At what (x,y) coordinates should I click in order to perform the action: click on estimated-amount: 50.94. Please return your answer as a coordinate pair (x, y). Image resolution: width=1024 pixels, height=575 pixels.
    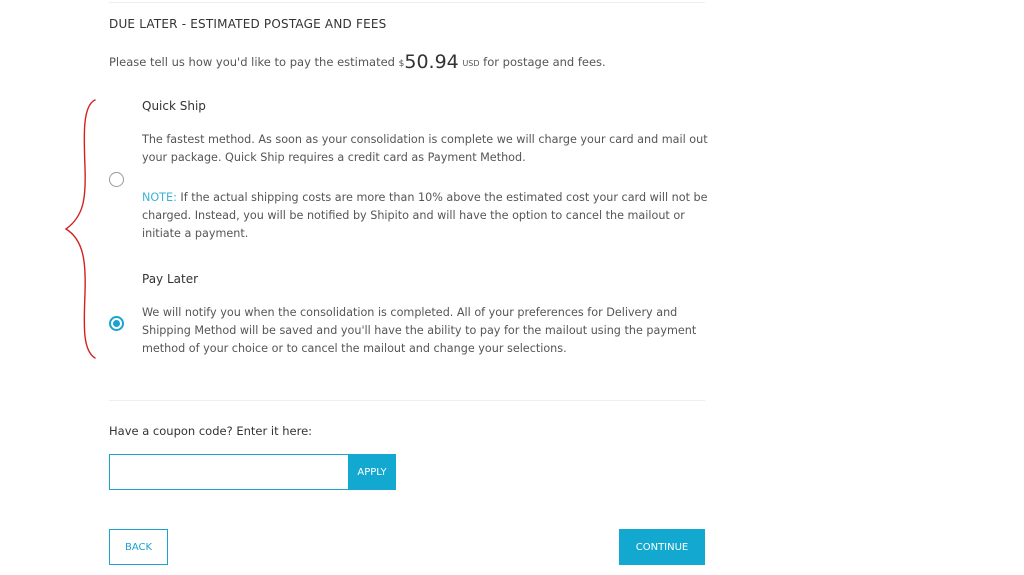
    Looking at the image, I should click on (431, 62).